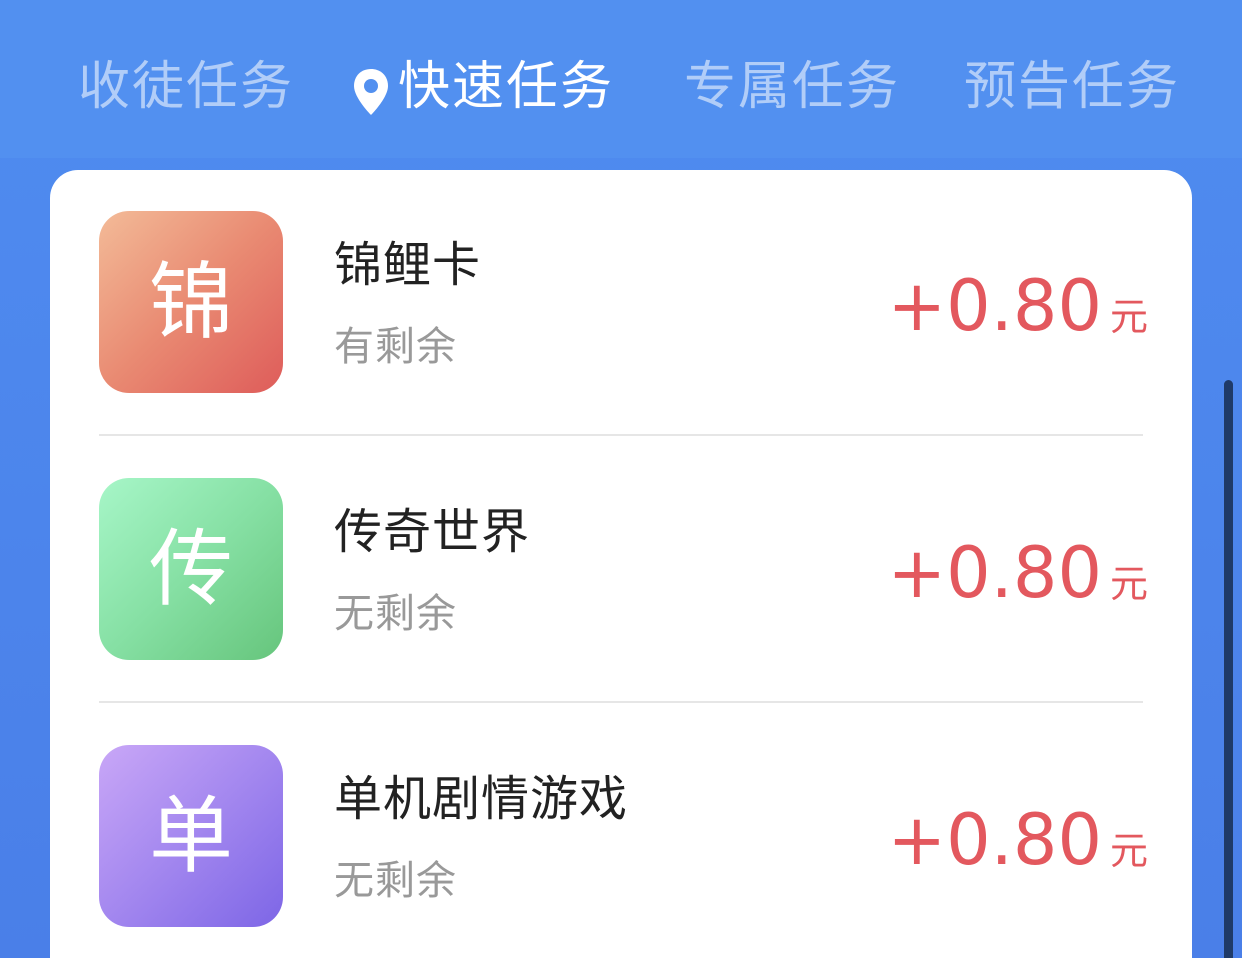 The width and height of the screenshot is (1242, 958). I want to click on app-icon: 锦, so click(191, 302).